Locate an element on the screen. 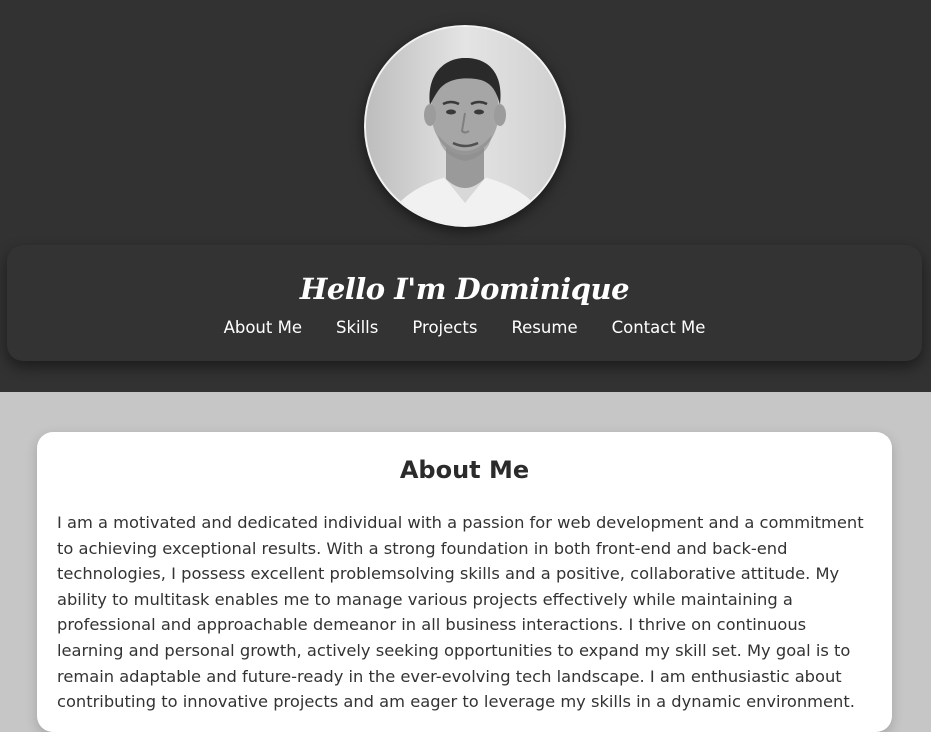 Image resolution: width=931 pixels, height=732 pixels. avatar is located at coordinates (465, 126).